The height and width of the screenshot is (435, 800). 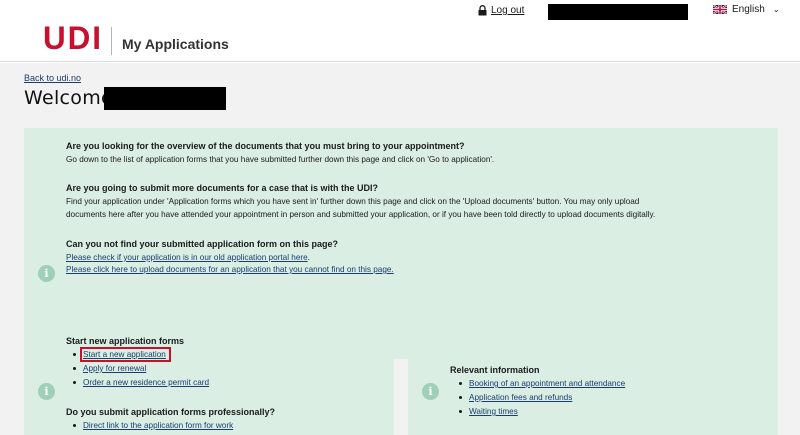 I want to click on waiting-times-link: Waiting times, so click(x=493, y=411).